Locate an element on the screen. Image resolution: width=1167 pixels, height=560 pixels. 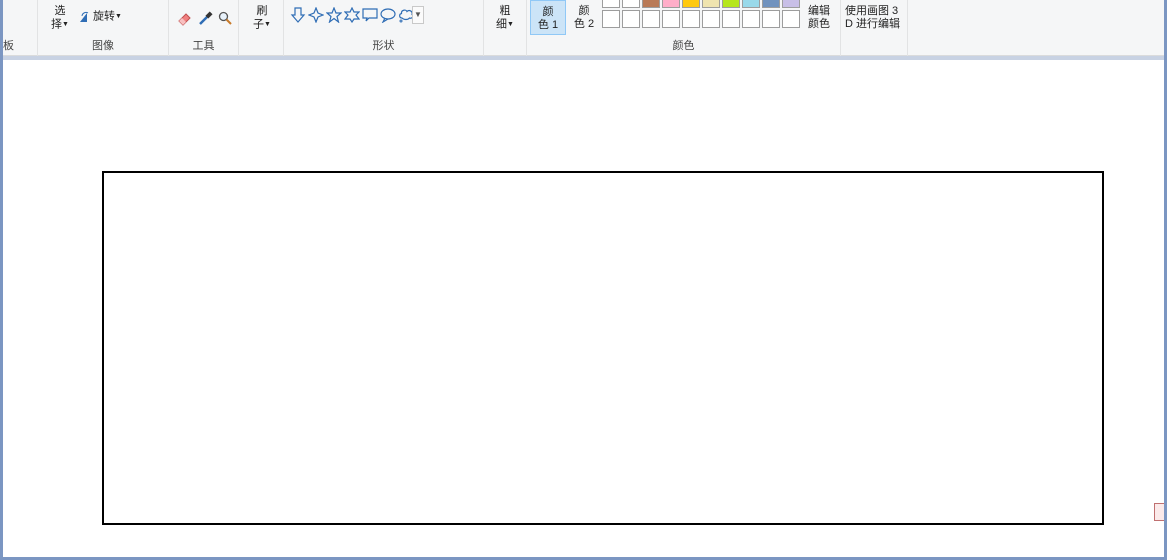
color1-label: 颜 色 1 is located at coordinates (548, 19).